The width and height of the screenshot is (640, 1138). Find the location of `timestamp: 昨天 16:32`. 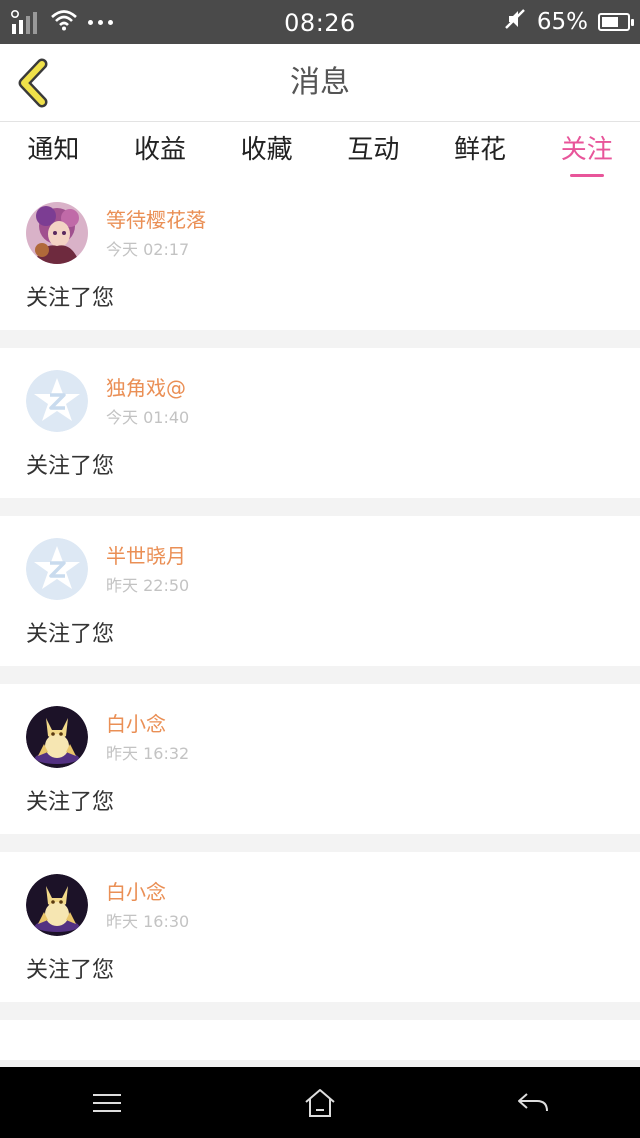

timestamp: 昨天 16:32 is located at coordinates (148, 753).